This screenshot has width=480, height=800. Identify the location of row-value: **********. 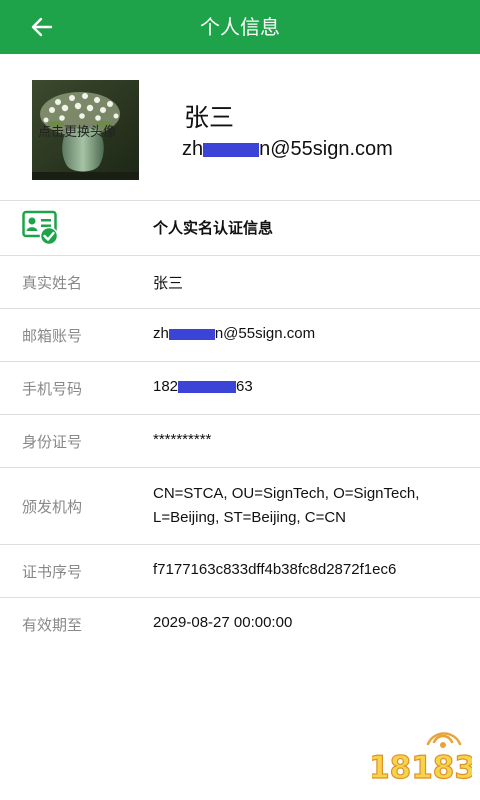
(182, 439).